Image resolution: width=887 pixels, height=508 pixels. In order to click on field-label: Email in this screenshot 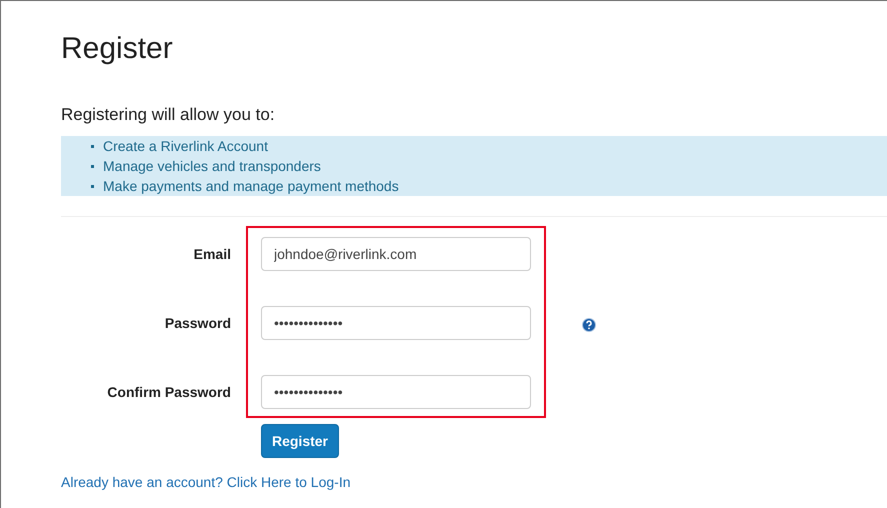, I will do `click(212, 254)`.